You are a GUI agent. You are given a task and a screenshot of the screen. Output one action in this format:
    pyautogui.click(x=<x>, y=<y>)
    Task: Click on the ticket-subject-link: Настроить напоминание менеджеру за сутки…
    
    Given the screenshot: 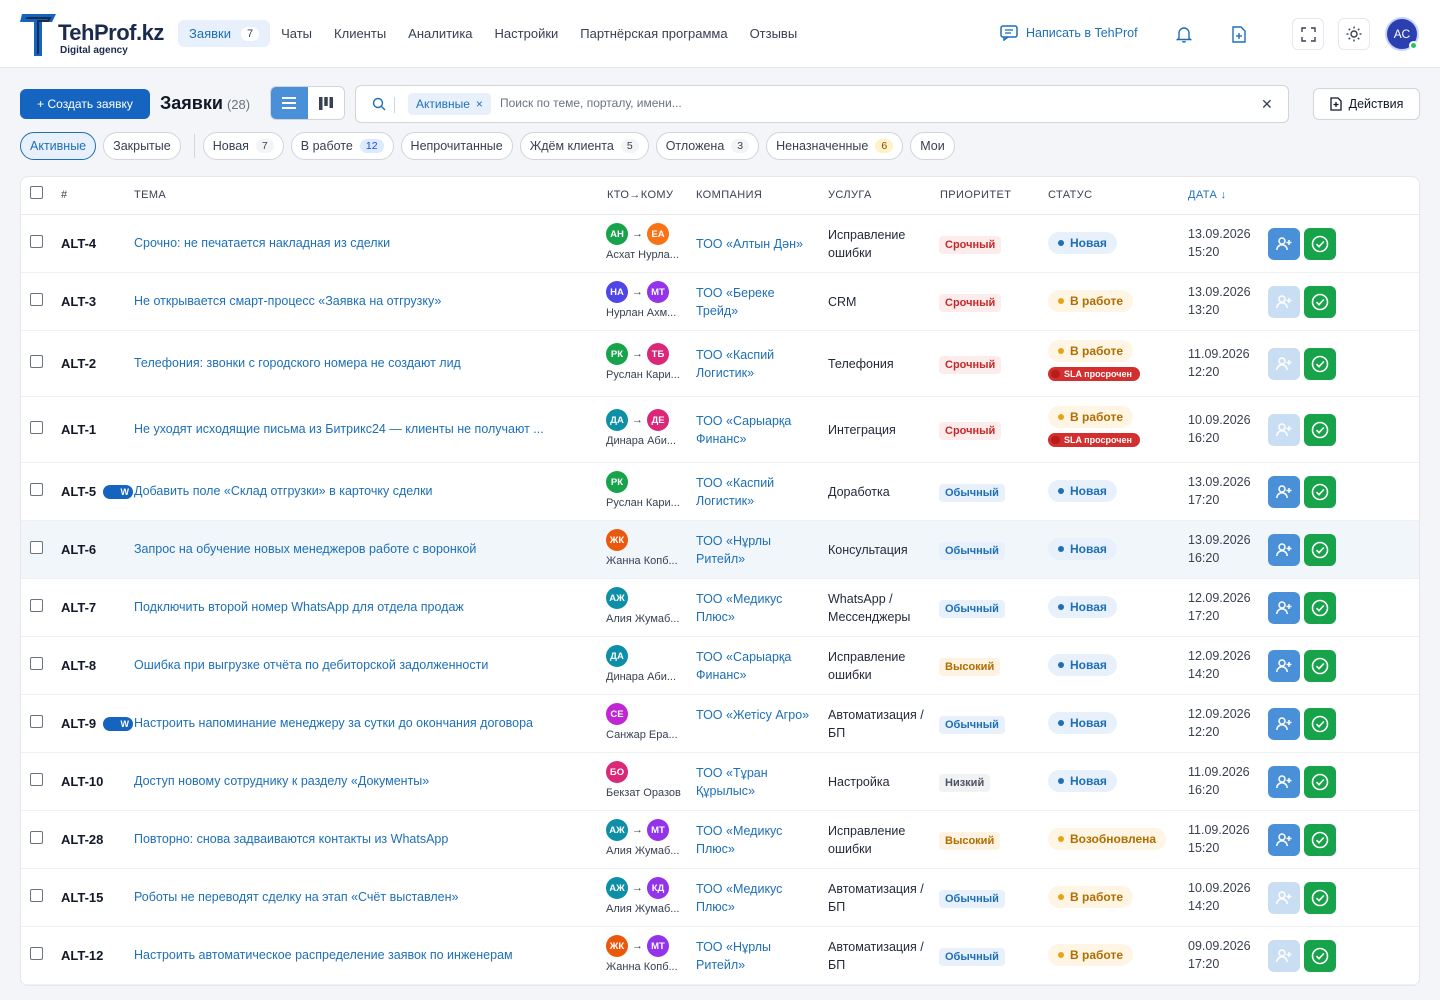 What is the action you would take?
    pyautogui.click(x=333, y=723)
    